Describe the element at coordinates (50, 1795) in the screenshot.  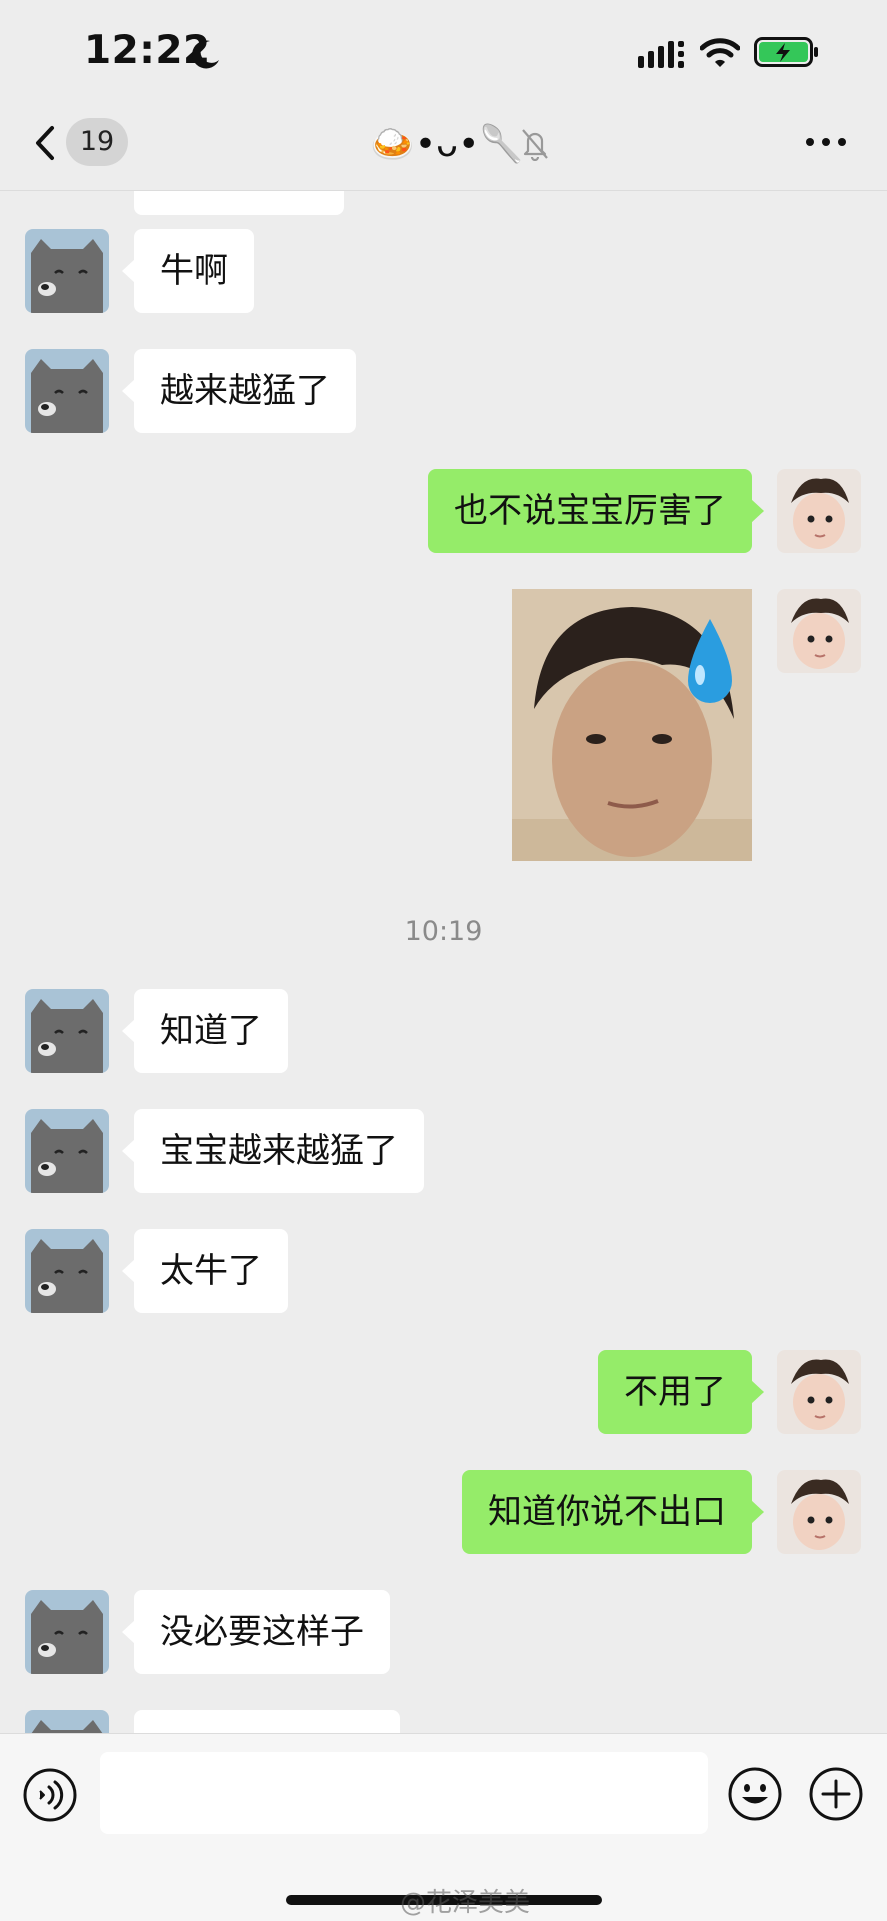
I see `voice-input-icon` at that location.